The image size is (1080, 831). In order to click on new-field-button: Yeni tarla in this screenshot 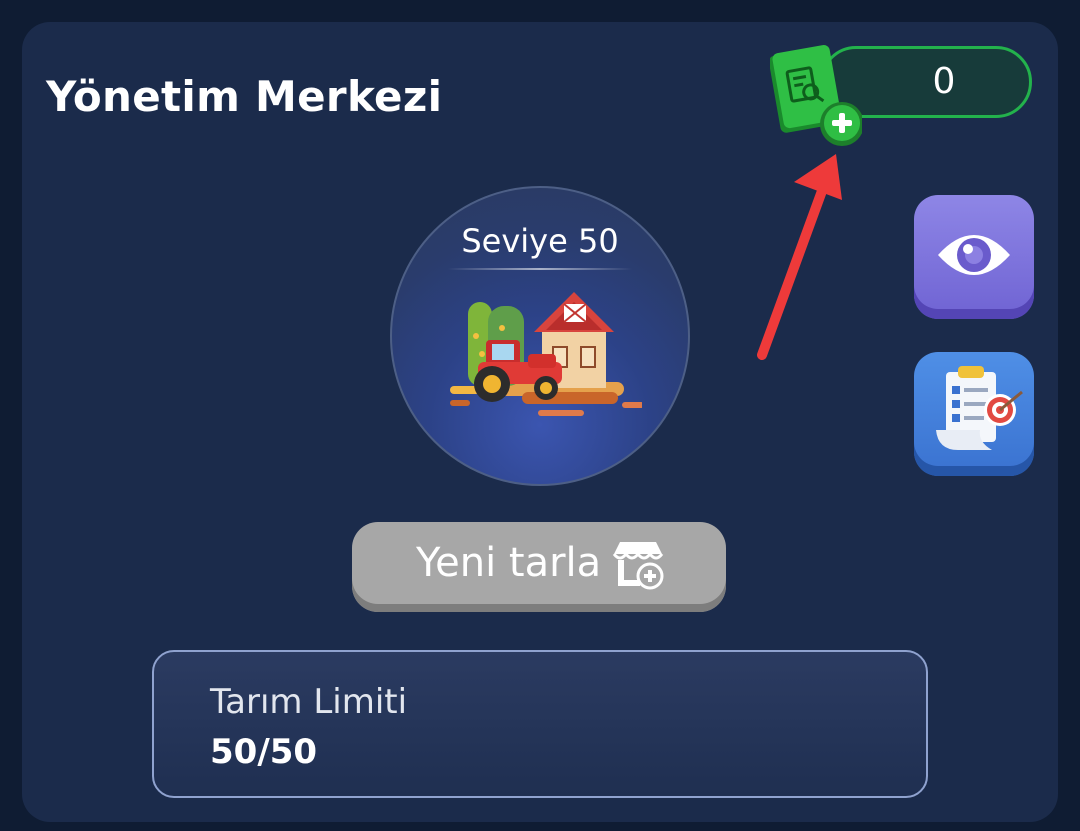, I will do `click(539, 567)`.